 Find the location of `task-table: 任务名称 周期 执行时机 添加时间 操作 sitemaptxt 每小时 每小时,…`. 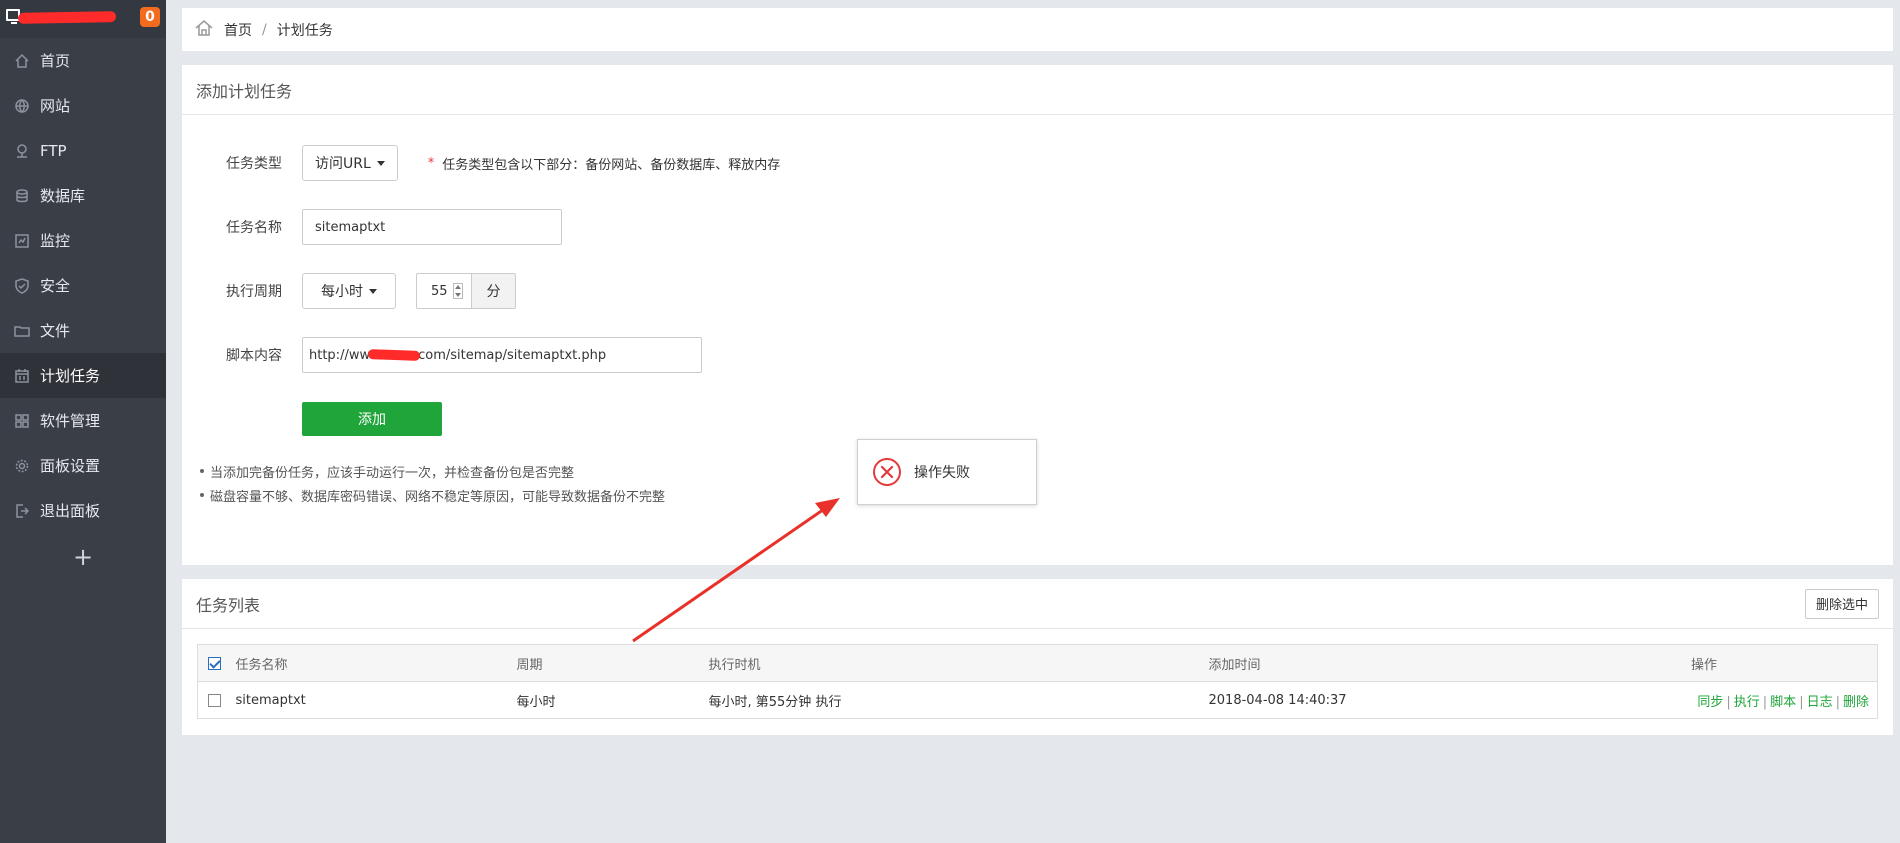

task-table: 任务名称 周期 执行时机 添加时间 操作 sitemaptxt 每小时 每小时,… is located at coordinates (1037, 681).